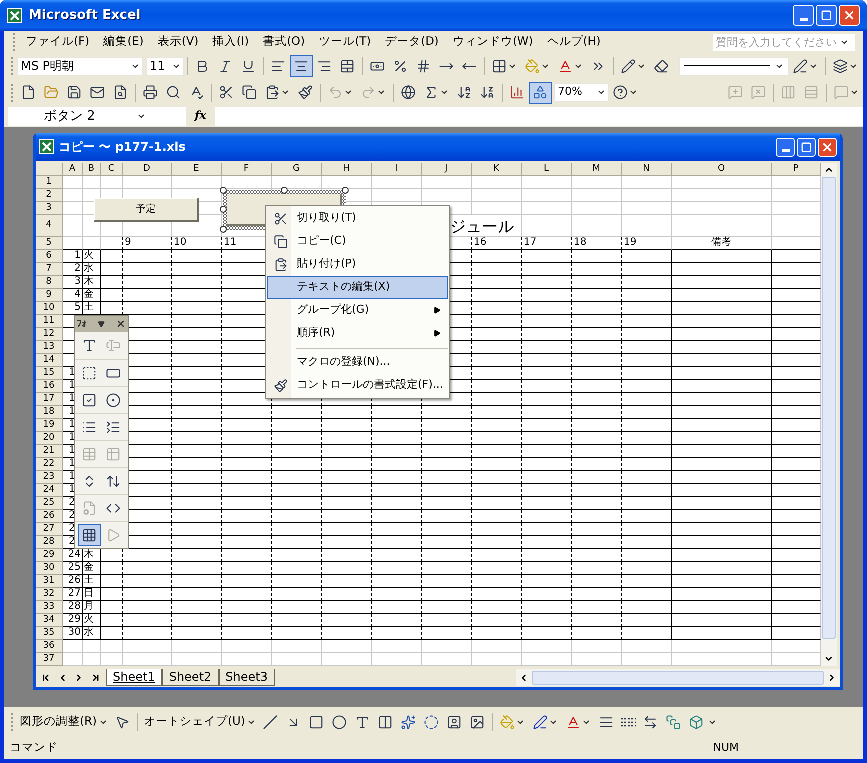 This screenshot has width=867, height=763. I want to click on menu-item: 書式(O), so click(284, 42).